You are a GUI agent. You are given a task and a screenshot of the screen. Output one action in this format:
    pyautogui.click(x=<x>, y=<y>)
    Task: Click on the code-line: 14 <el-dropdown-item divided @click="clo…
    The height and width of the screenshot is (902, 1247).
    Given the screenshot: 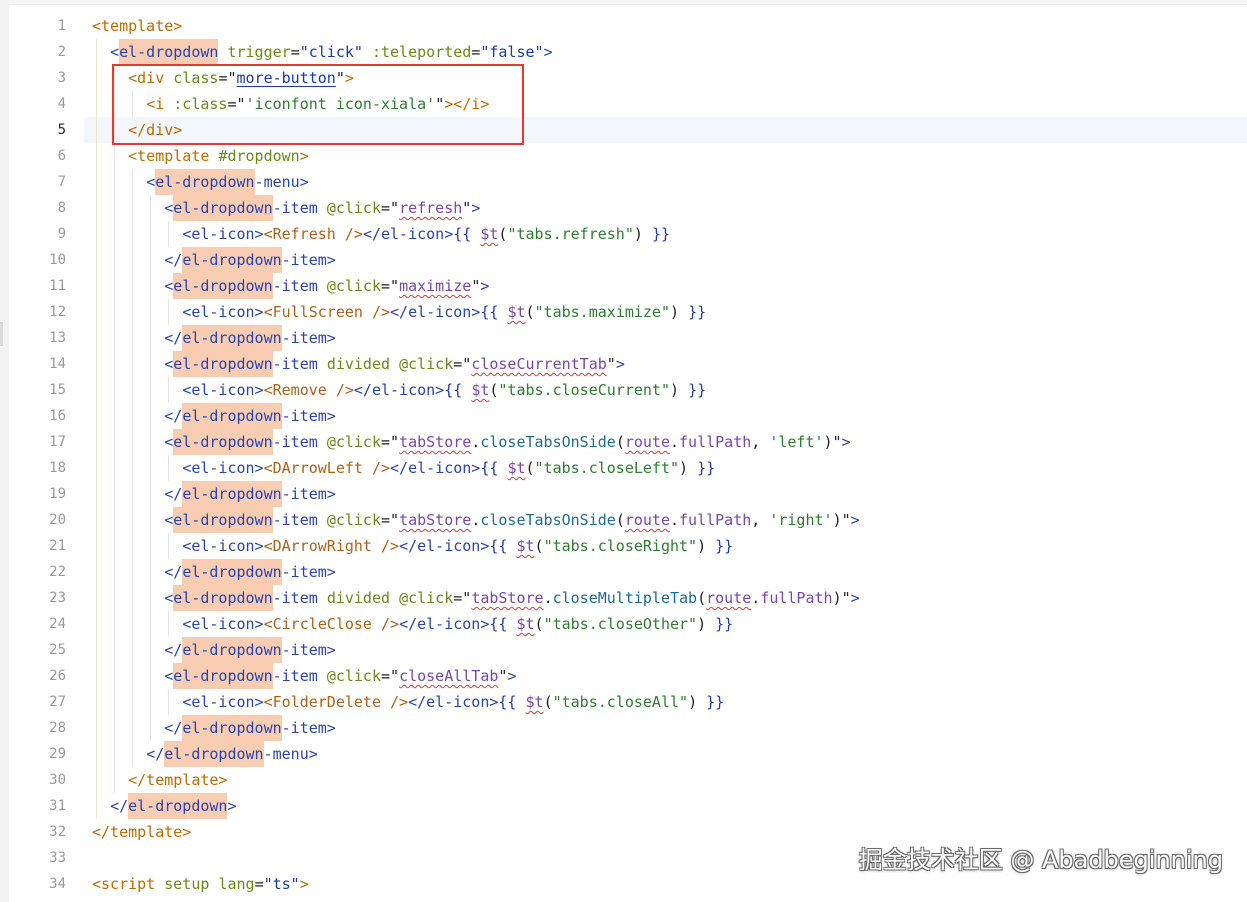 What is the action you would take?
    pyautogui.click(x=623, y=364)
    